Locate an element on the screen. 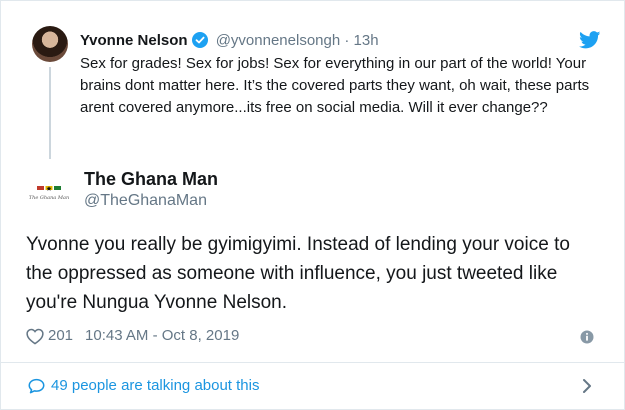 The image size is (625, 410). twitter-bird-icon is located at coordinates (590, 40).